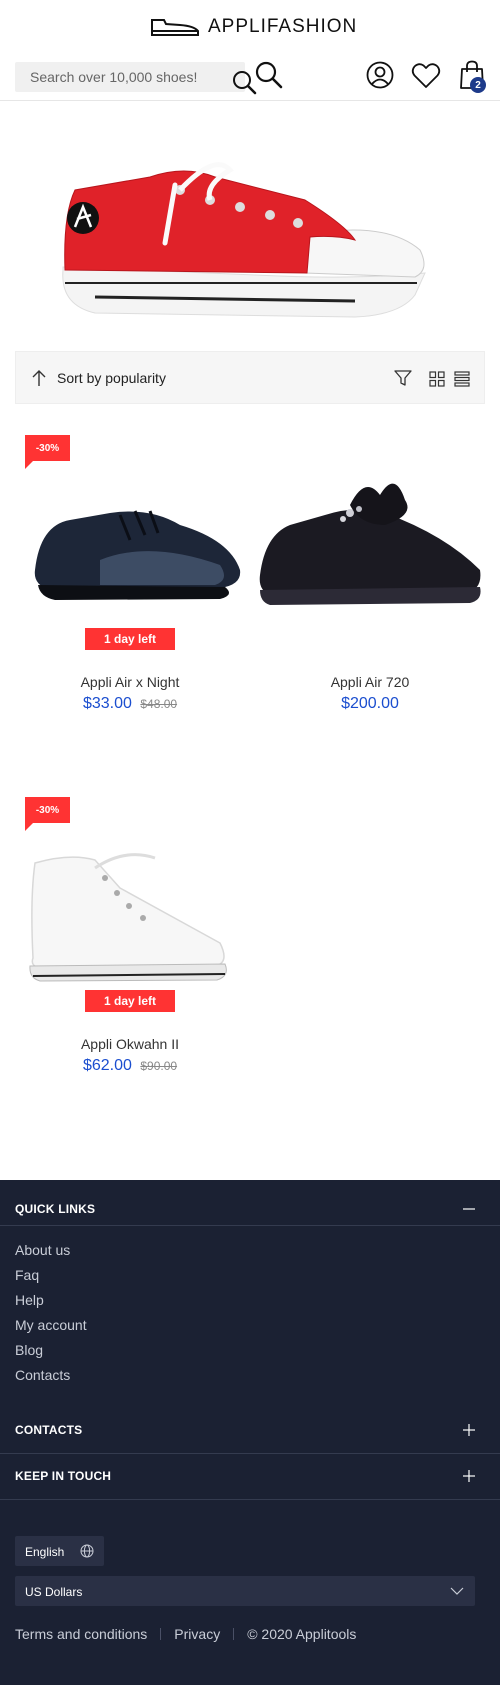 The image size is (500, 1685). I want to click on product-price: $200.00, so click(370, 703).